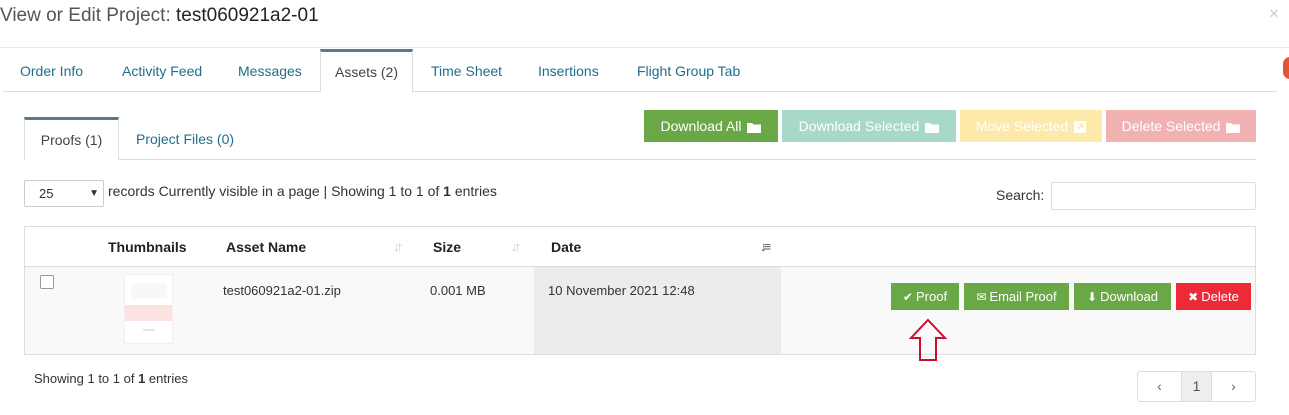  I want to click on page-length-value: 25, so click(46, 193).